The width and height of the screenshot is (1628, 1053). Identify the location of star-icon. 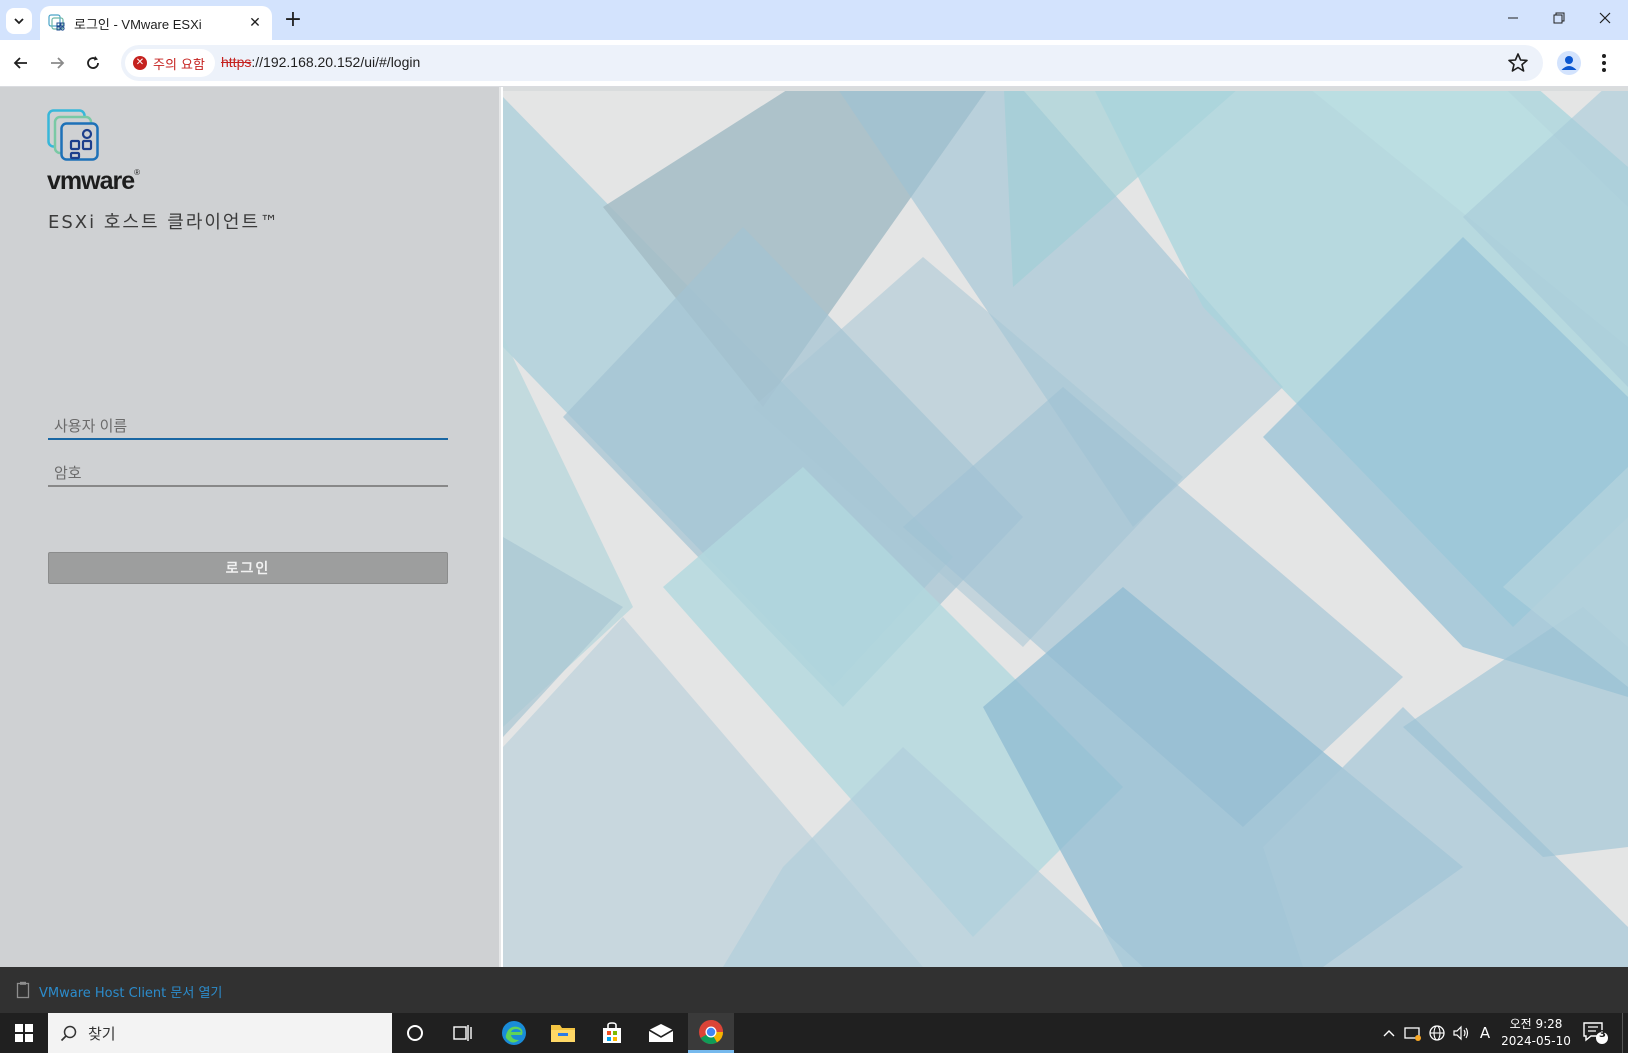
(1518, 63).